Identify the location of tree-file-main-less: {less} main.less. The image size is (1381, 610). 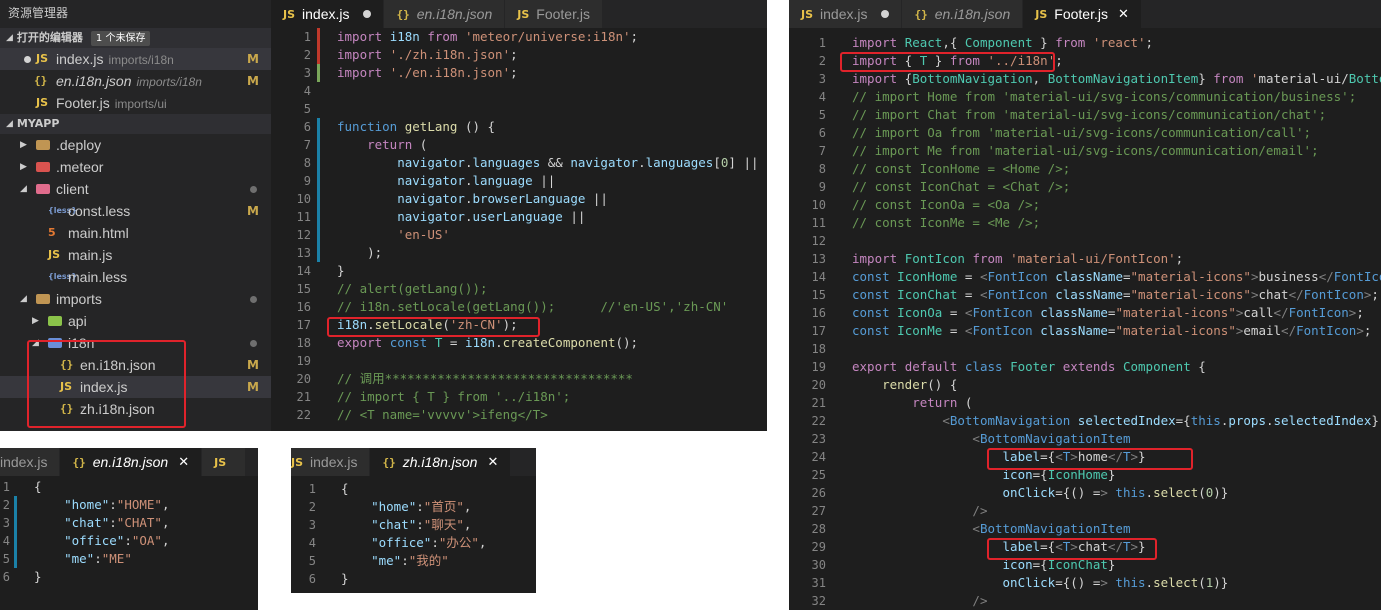
(135, 277).